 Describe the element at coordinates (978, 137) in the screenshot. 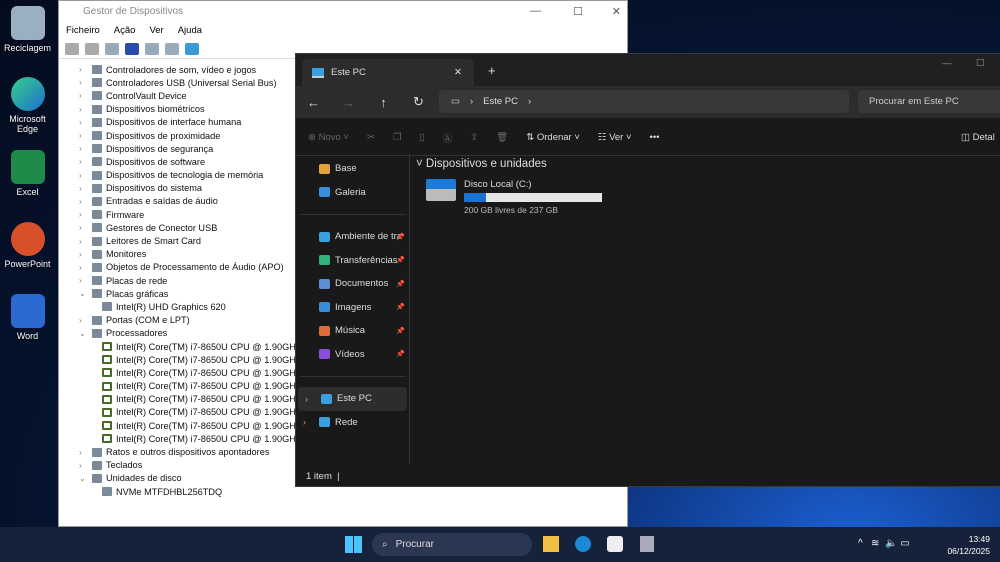

I see `details-button: ◫ Detal` at that location.